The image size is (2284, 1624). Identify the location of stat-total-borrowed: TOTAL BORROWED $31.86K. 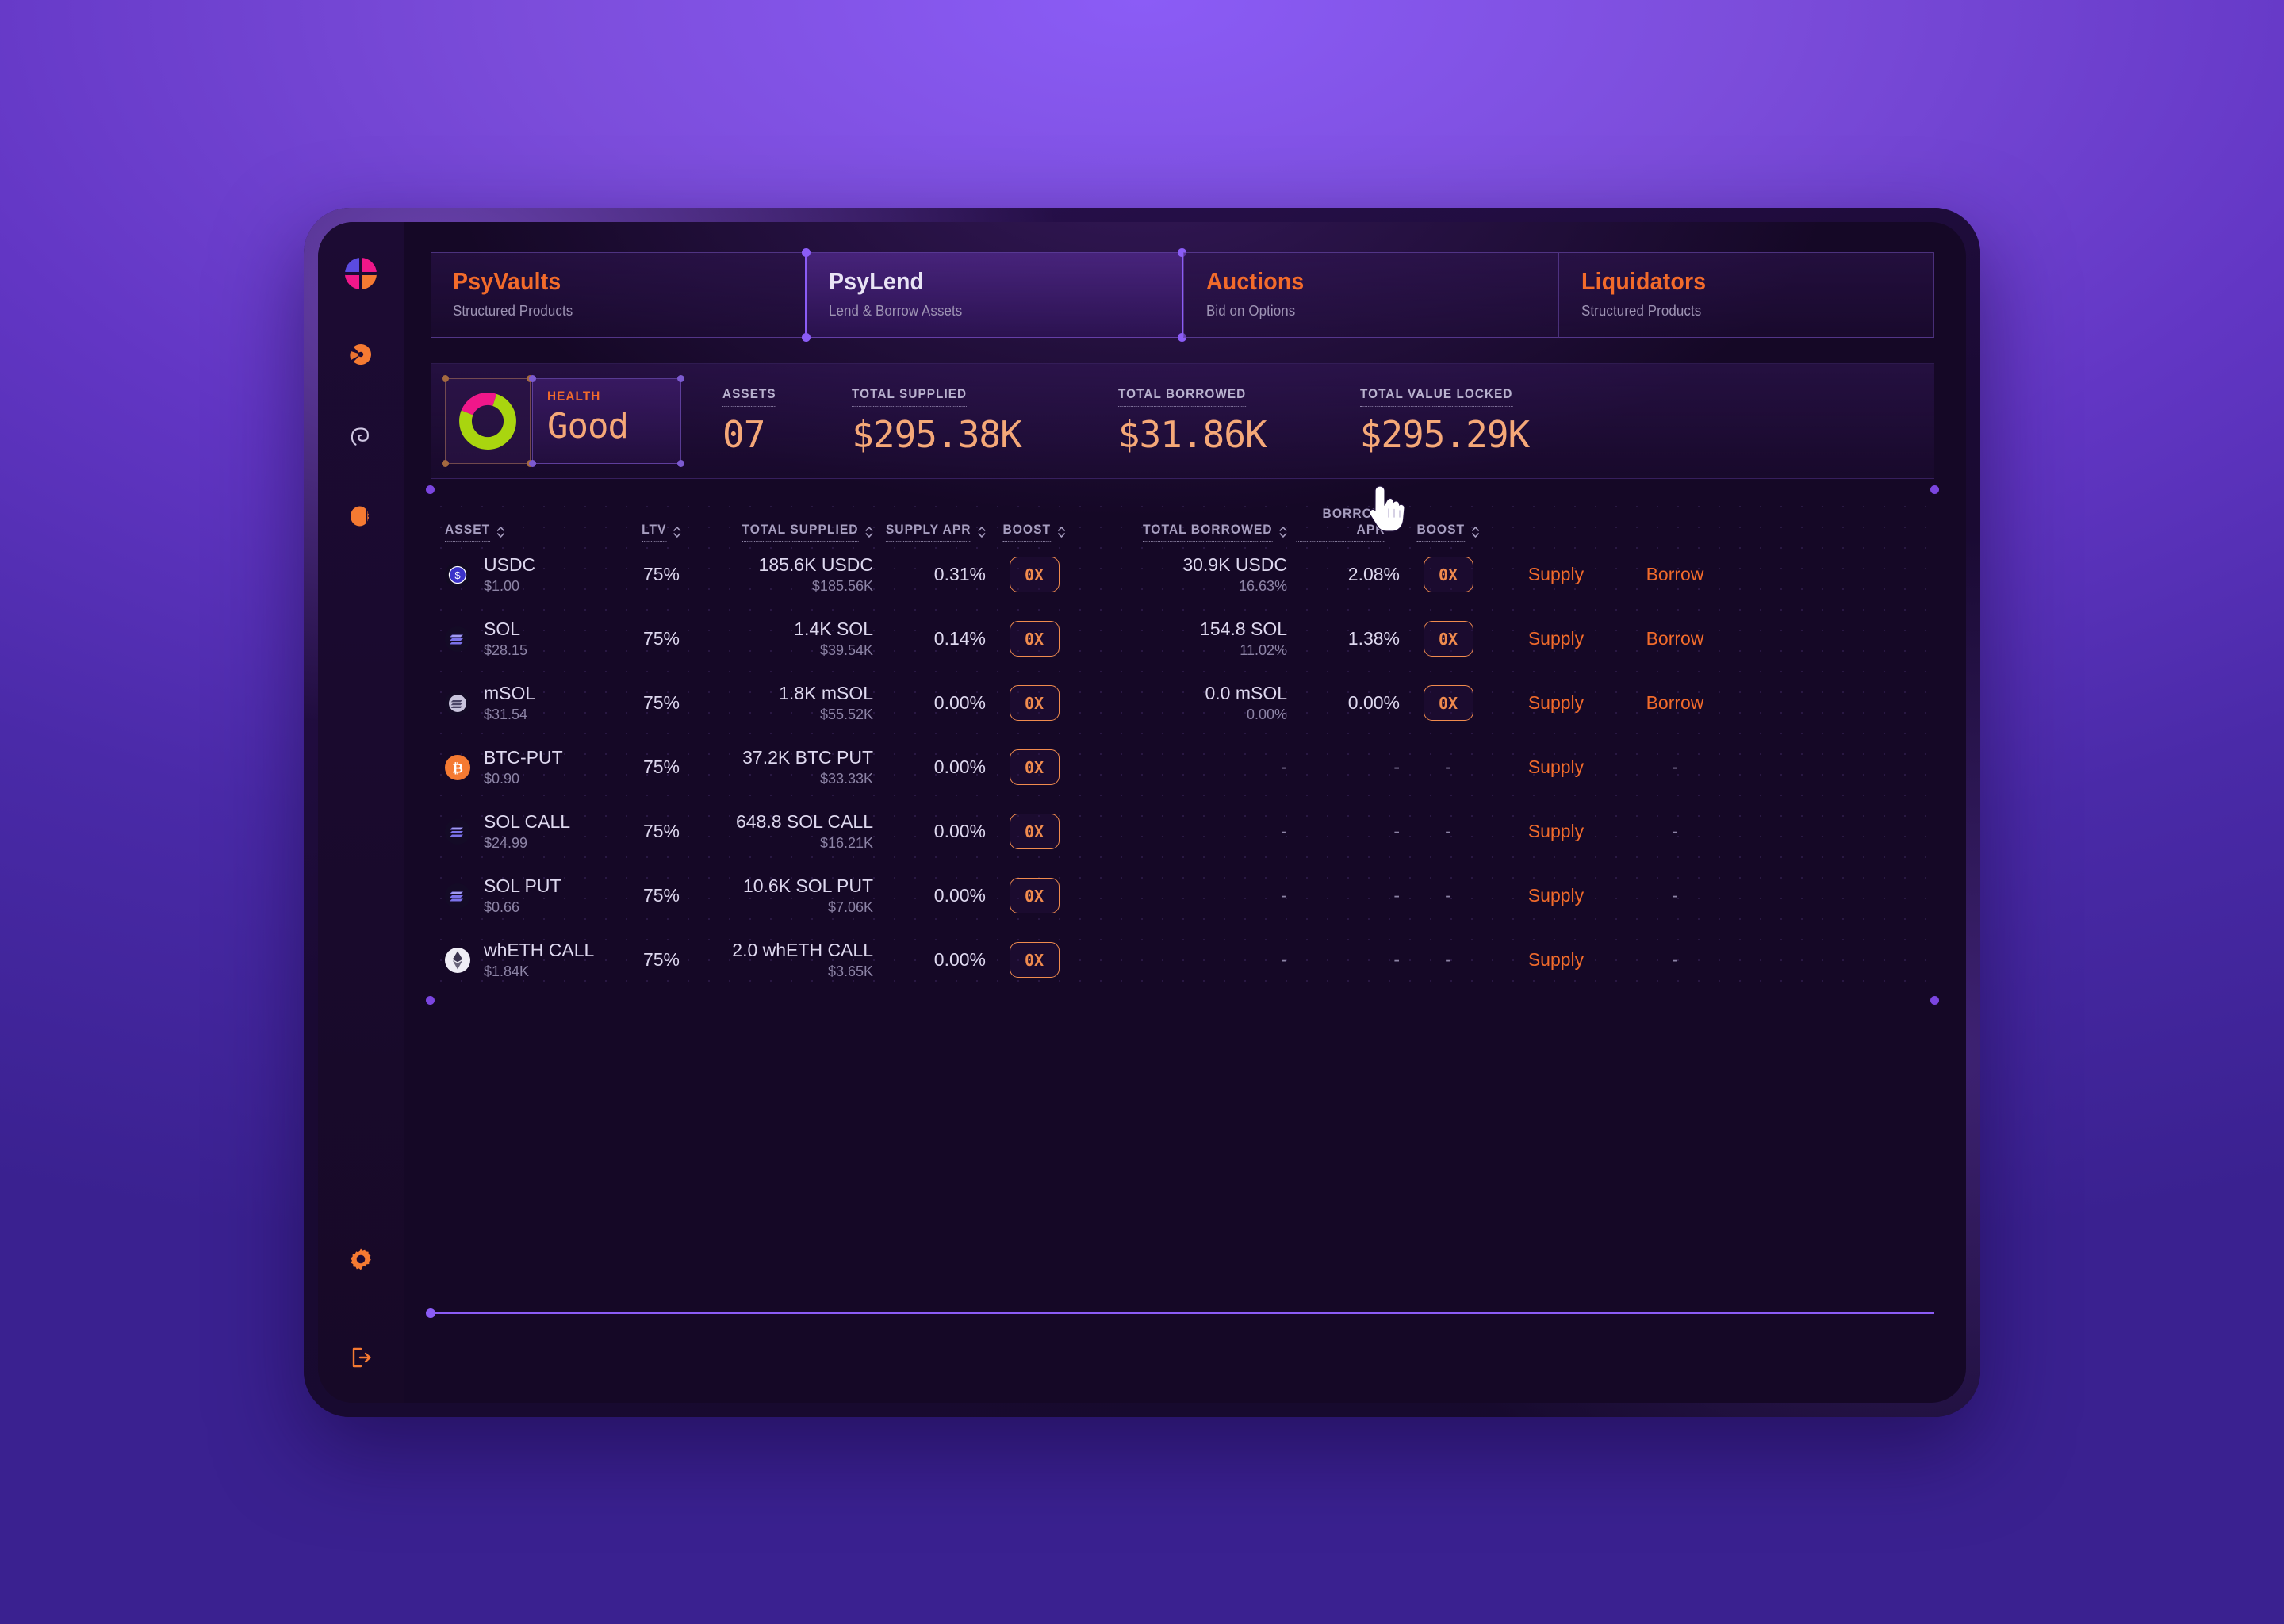
(1192, 421).